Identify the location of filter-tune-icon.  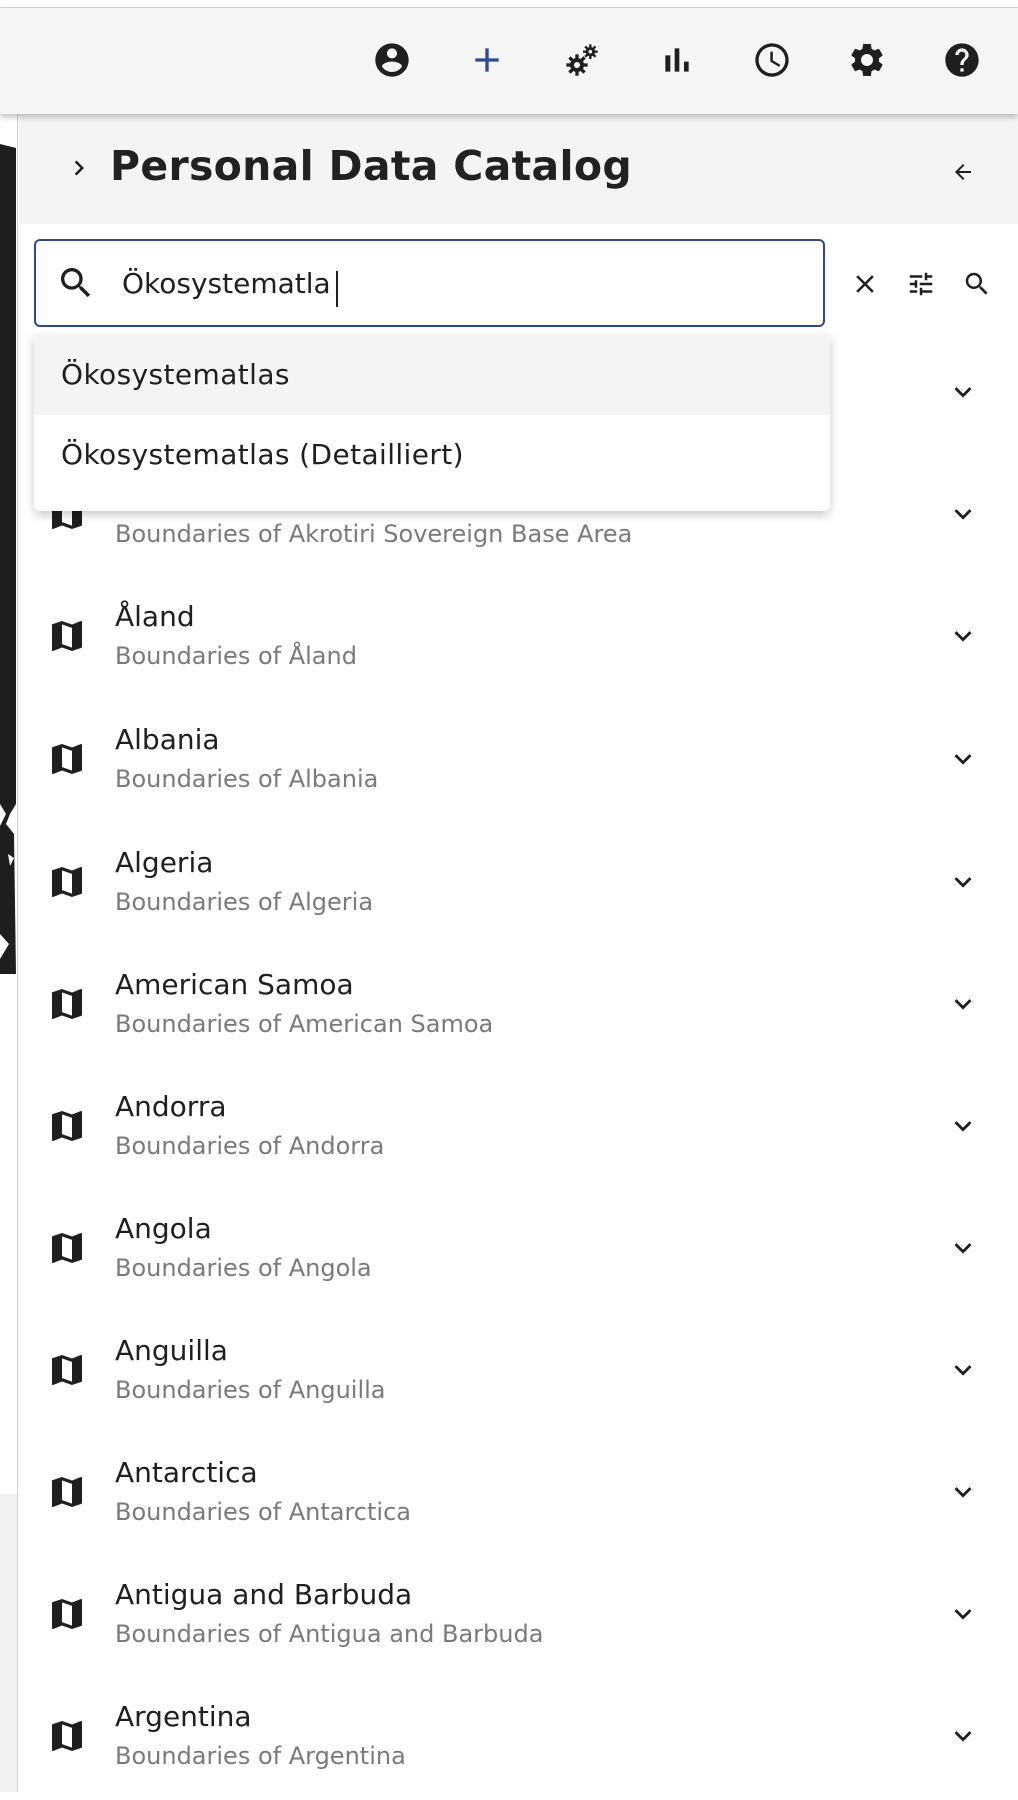
(921, 284).